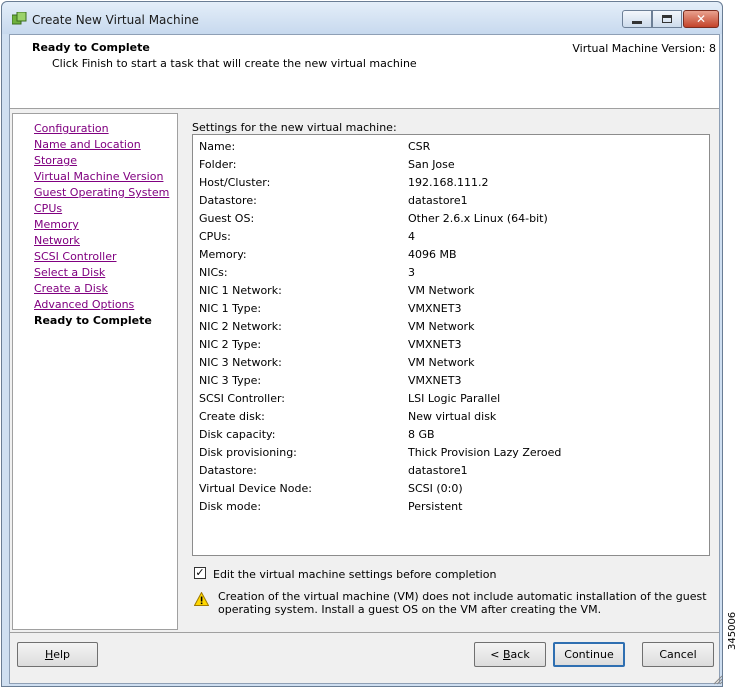 The width and height of the screenshot is (741, 691). Describe the element at coordinates (240, 362) in the screenshot. I see `setting-name: NIC 3 Network:` at that location.